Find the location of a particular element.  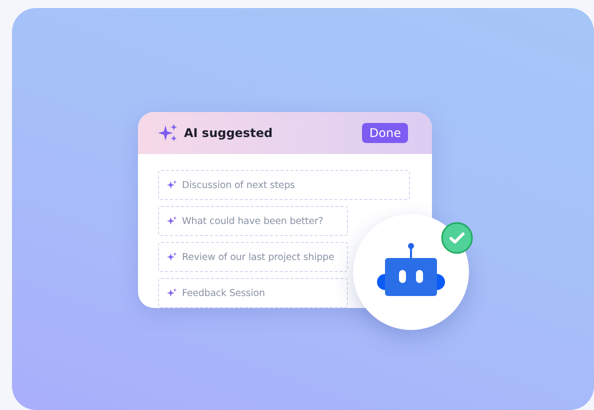

suggestion-item: Review of our last project shippe is located at coordinates (253, 257).